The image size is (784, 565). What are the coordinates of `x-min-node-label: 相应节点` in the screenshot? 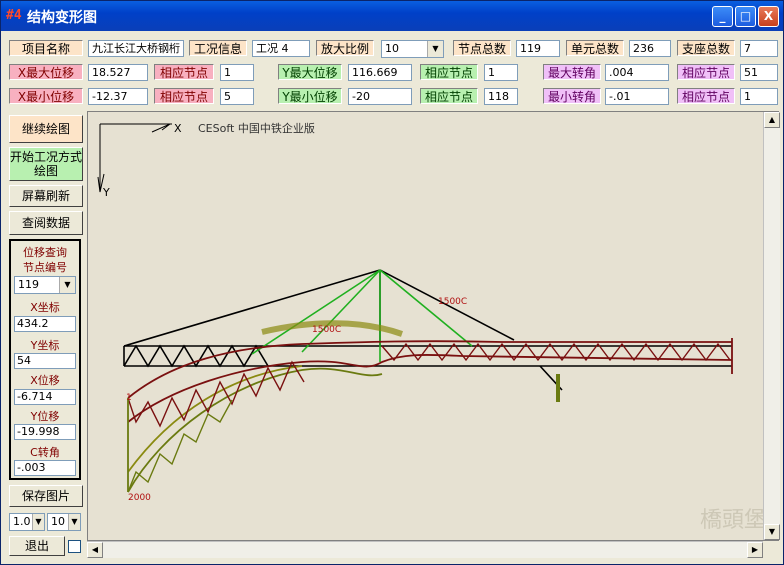 It's located at (184, 96).